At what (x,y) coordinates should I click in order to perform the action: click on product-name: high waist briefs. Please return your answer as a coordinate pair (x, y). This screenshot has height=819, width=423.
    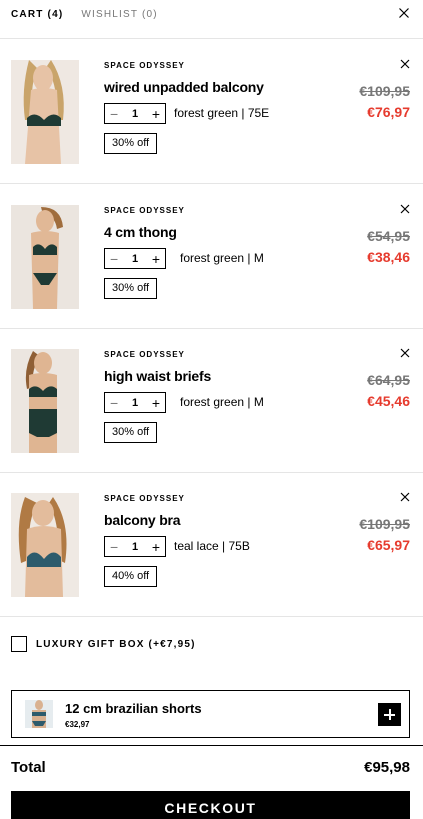
    Looking at the image, I should click on (157, 376).